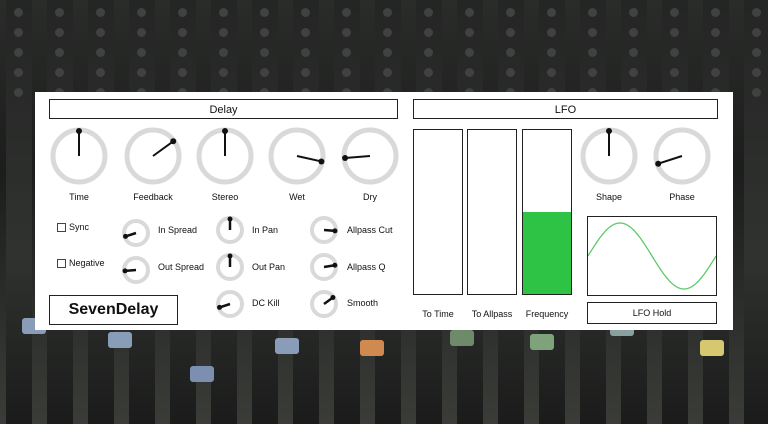 Image resolution: width=768 pixels, height=424 pixels. Describe the element at coordinates (565, 109) in the screenshot. I see `lfo-header: LFO` at that location.